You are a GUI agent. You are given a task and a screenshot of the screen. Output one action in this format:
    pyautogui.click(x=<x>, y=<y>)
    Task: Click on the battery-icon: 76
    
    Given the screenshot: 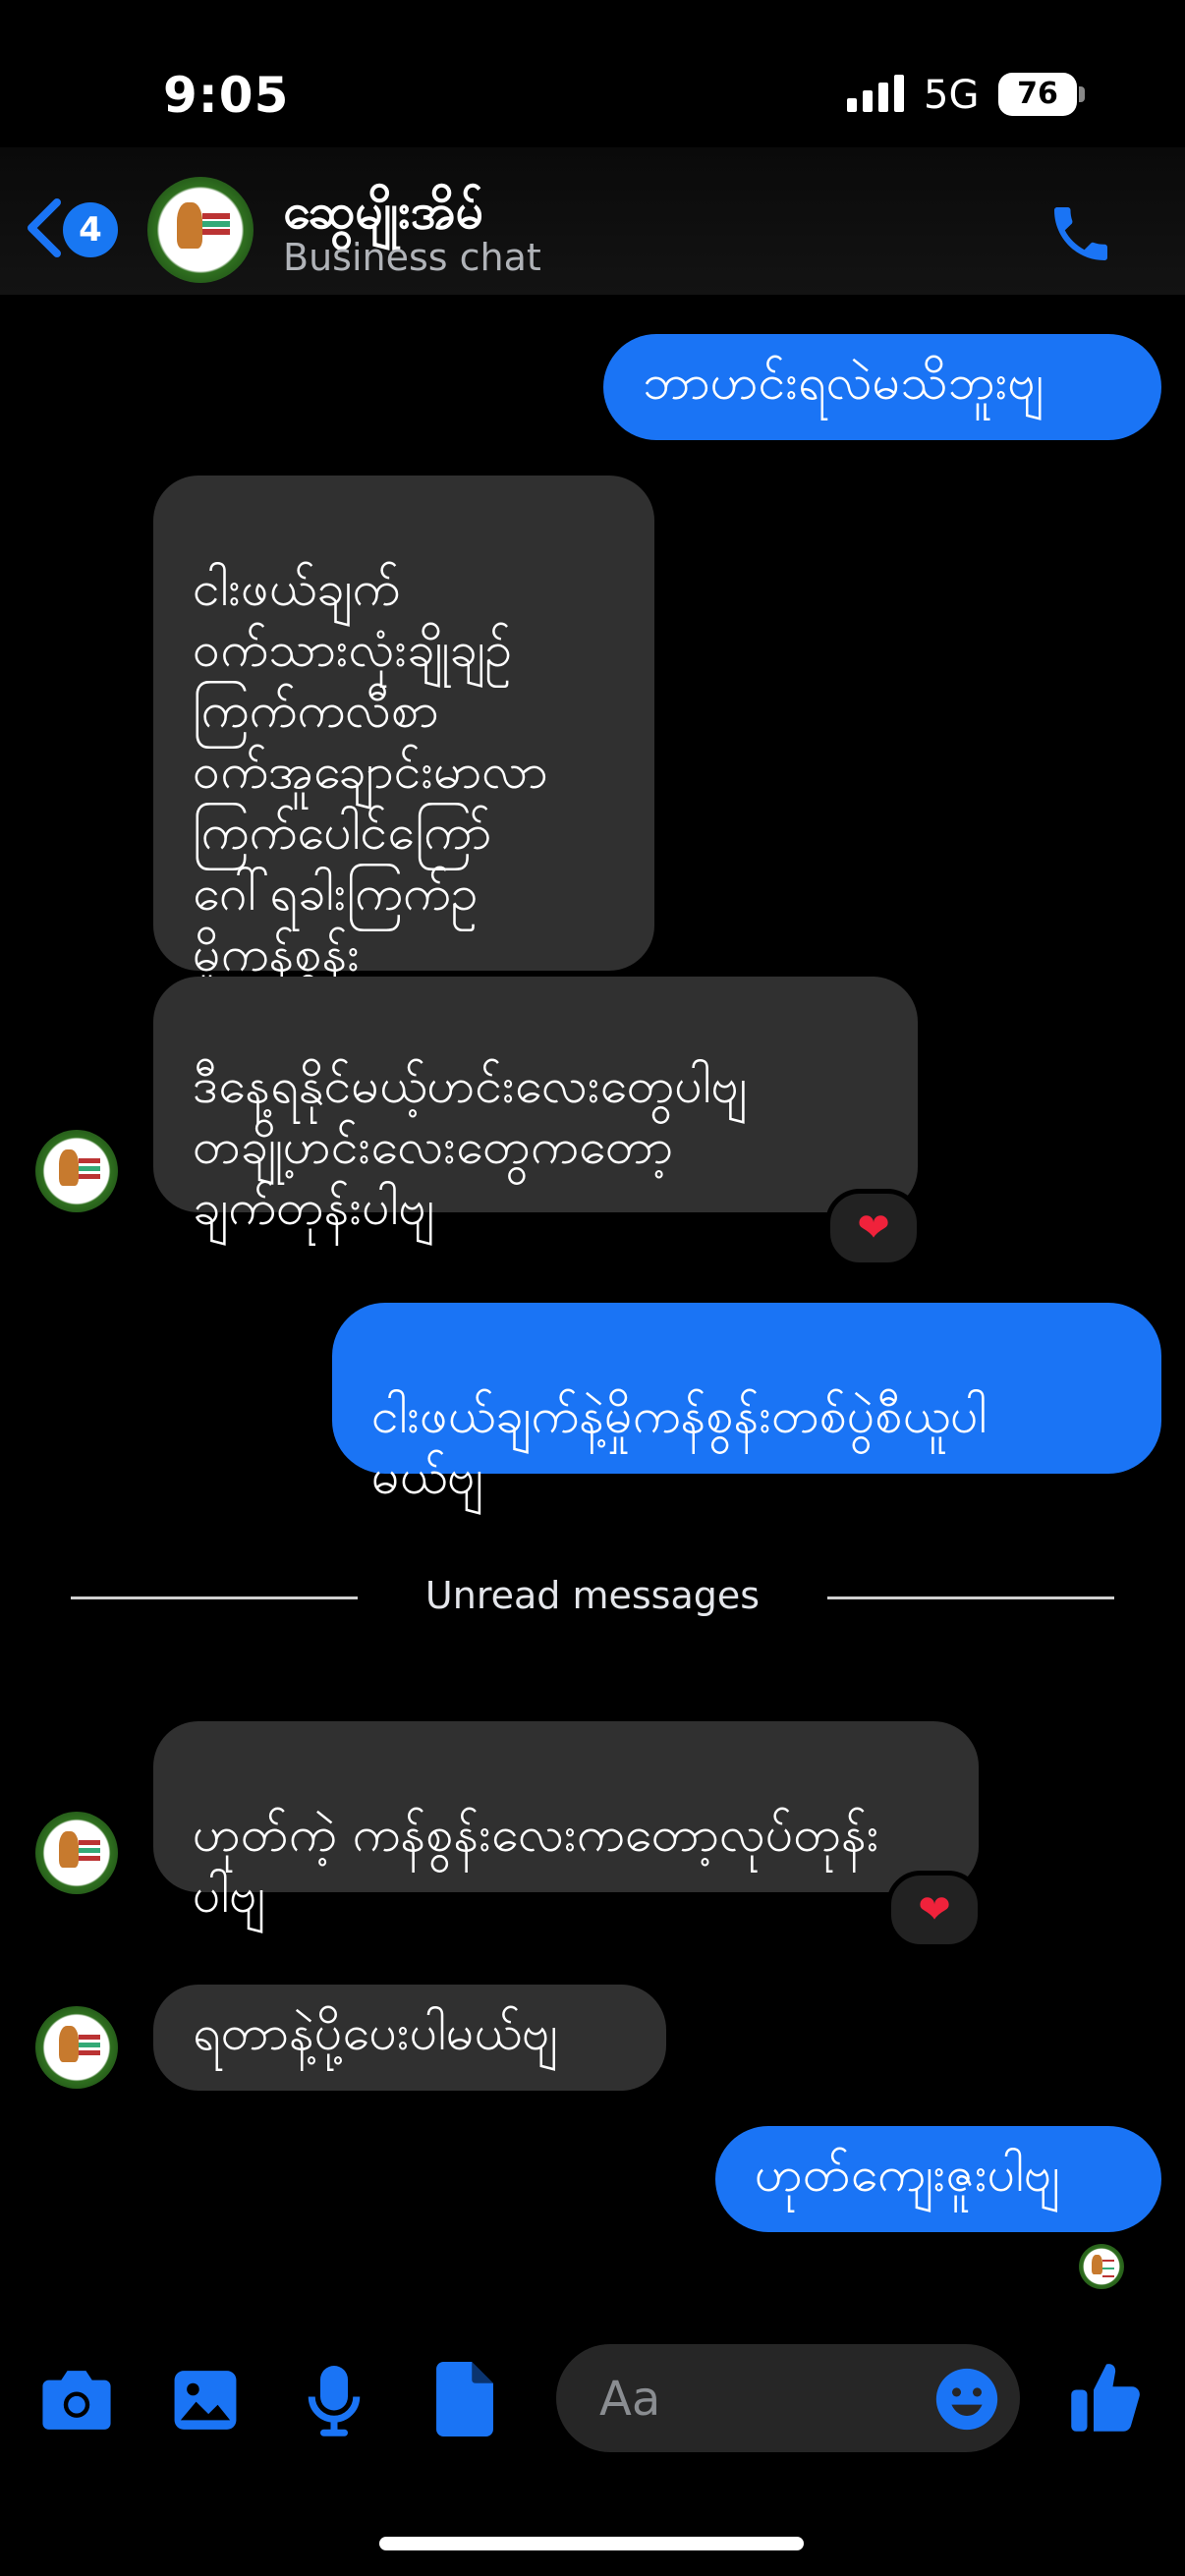 What is the action you would take?
    pyautogui.click(x=1038, y=94)
    